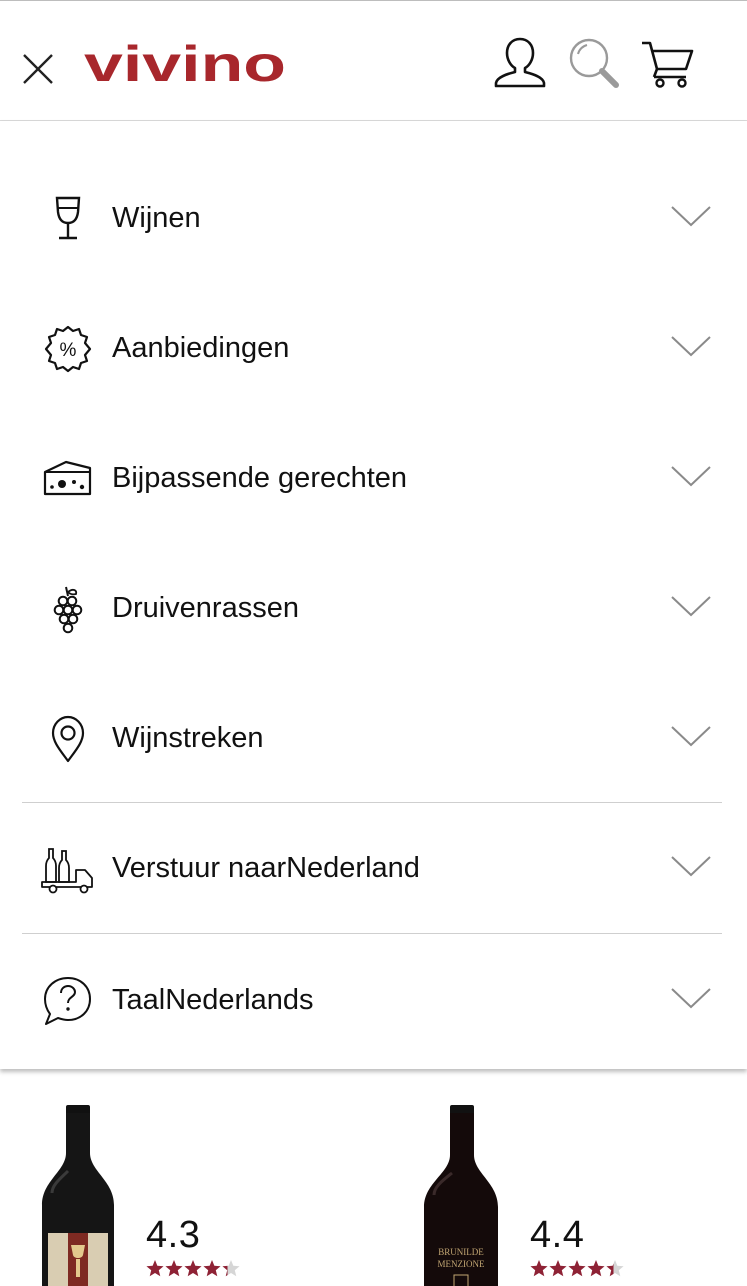  What do you see at coordinates (461, 1195) in the screenshot?
I see `wine-bottle-image: BRUNILDE MENZIONE` at bounding box center [461, 1195].